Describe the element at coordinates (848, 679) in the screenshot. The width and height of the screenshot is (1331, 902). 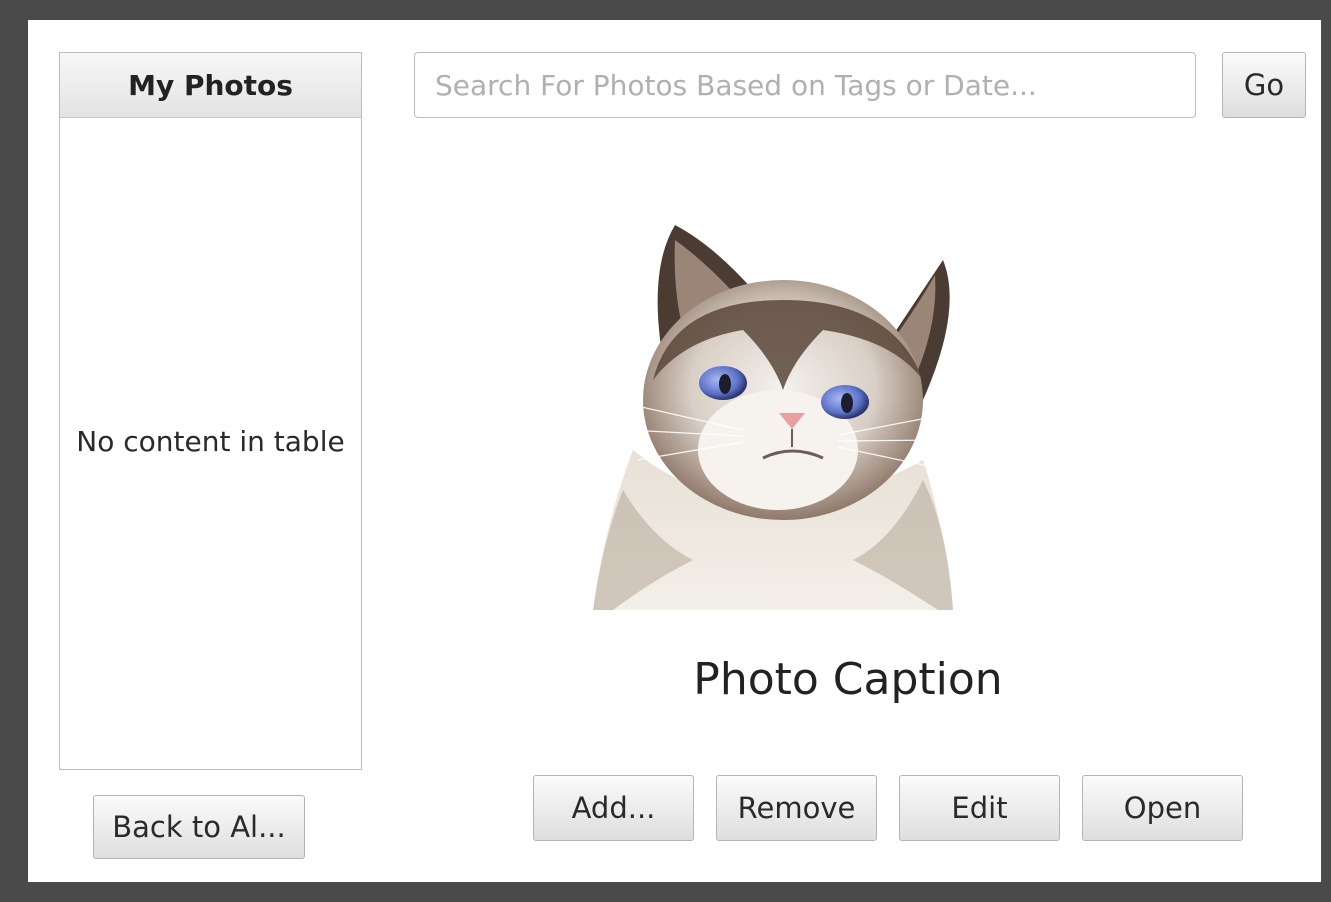
I see `photo-caption: Photo Caption` at that location.